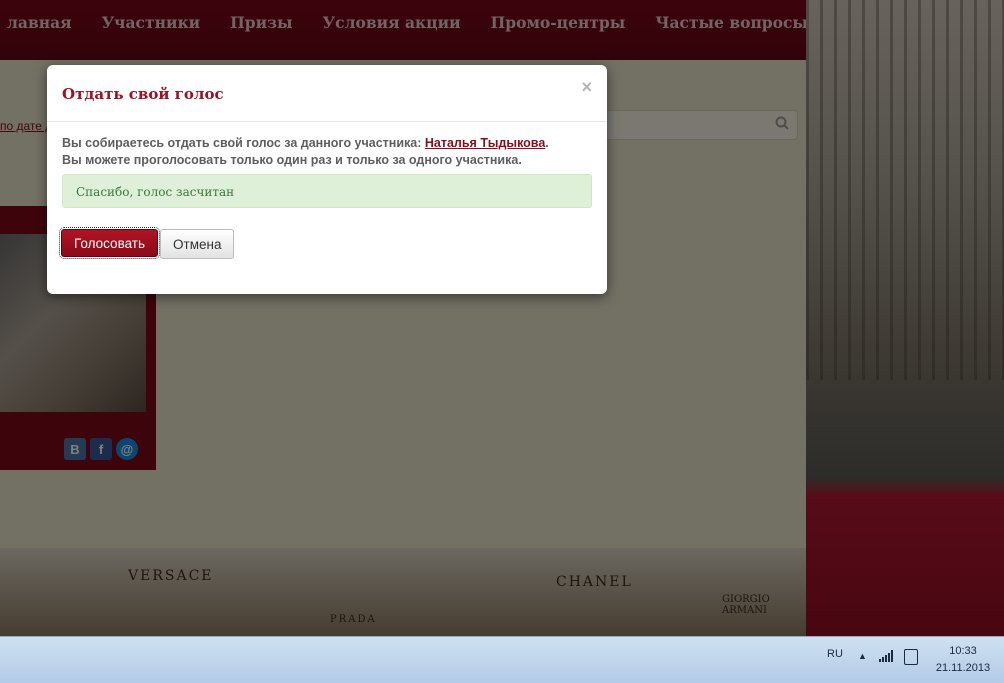 The image size is (1004, 683). I want to click on network-signal-icon, so click(887, 656).